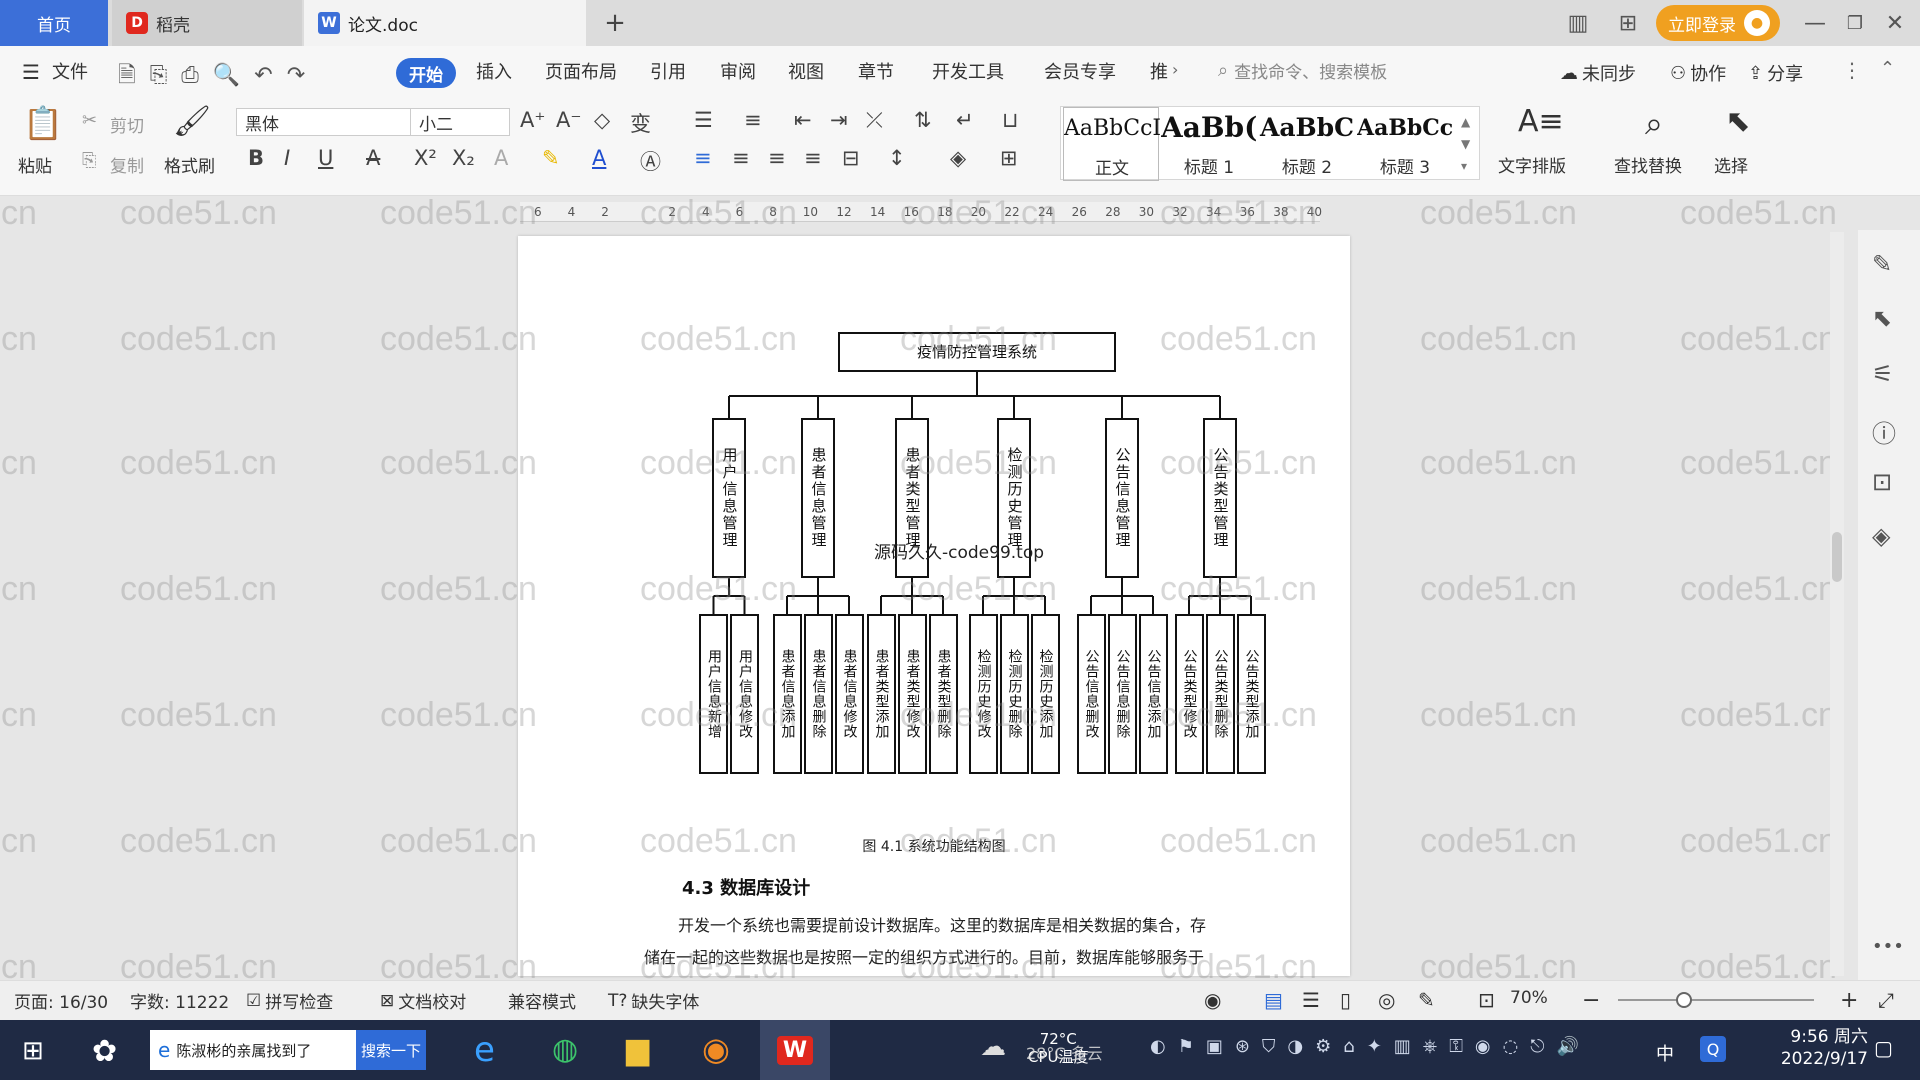  I want to click on weather-icon: ☁, so click(993, 1047).